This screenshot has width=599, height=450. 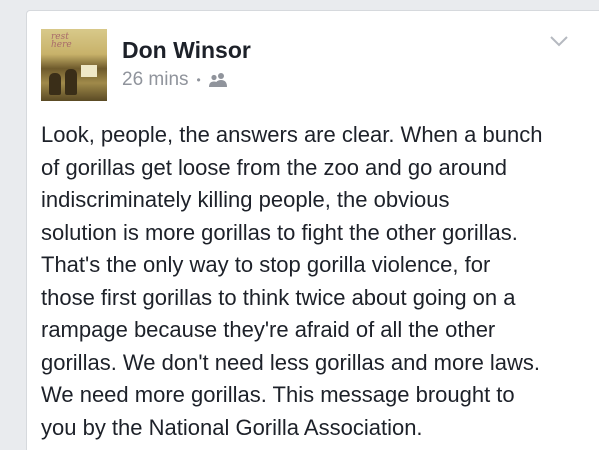 I want to click on post-line: you by the National Gorilla Association., so click(x=232, y=427).